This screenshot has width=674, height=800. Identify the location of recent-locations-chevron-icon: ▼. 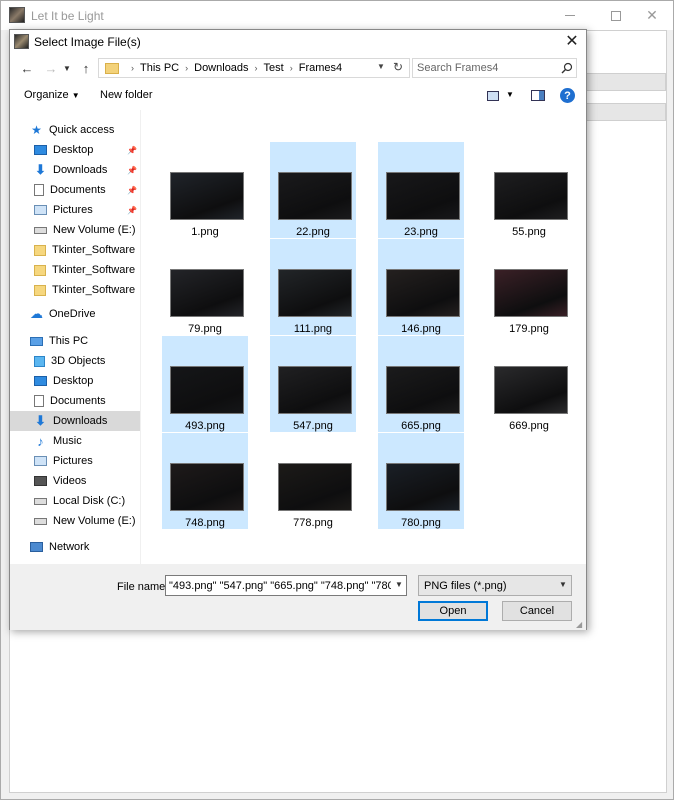
(67, 68).